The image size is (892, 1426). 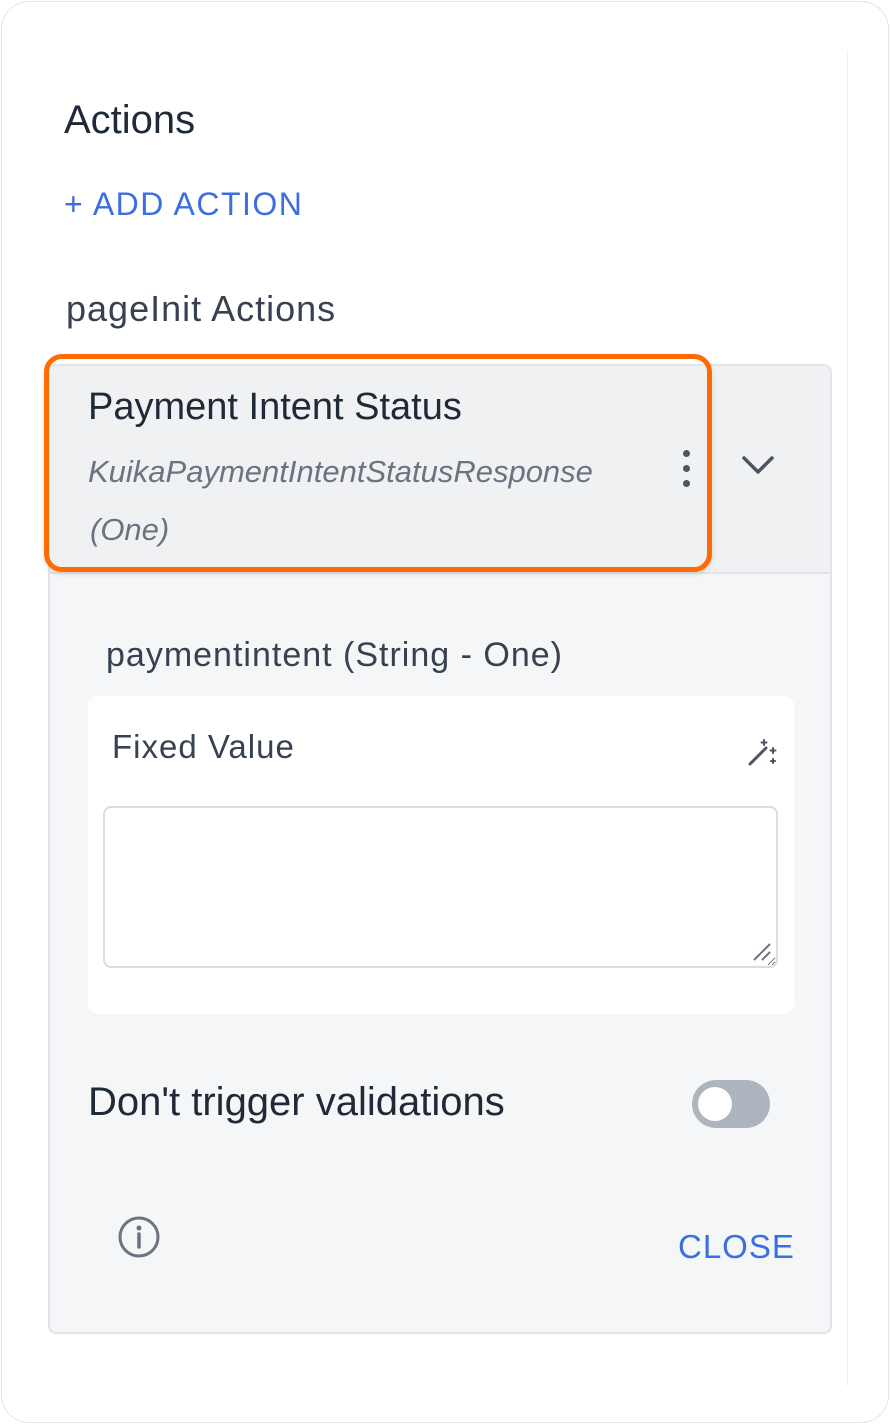 I want to click on panel-title: Actions, so click(x=130, y=120).